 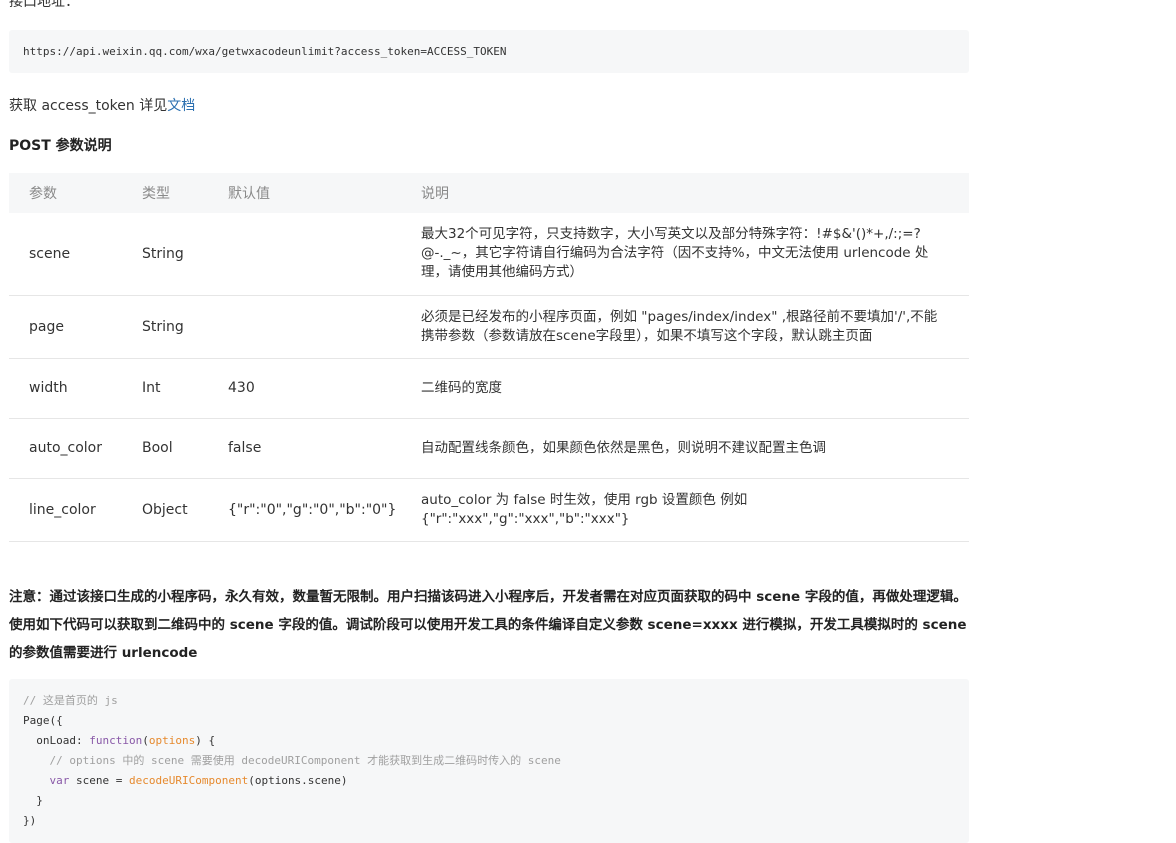 I want to click on code-paren-open: (, so click(x=145, y=740).